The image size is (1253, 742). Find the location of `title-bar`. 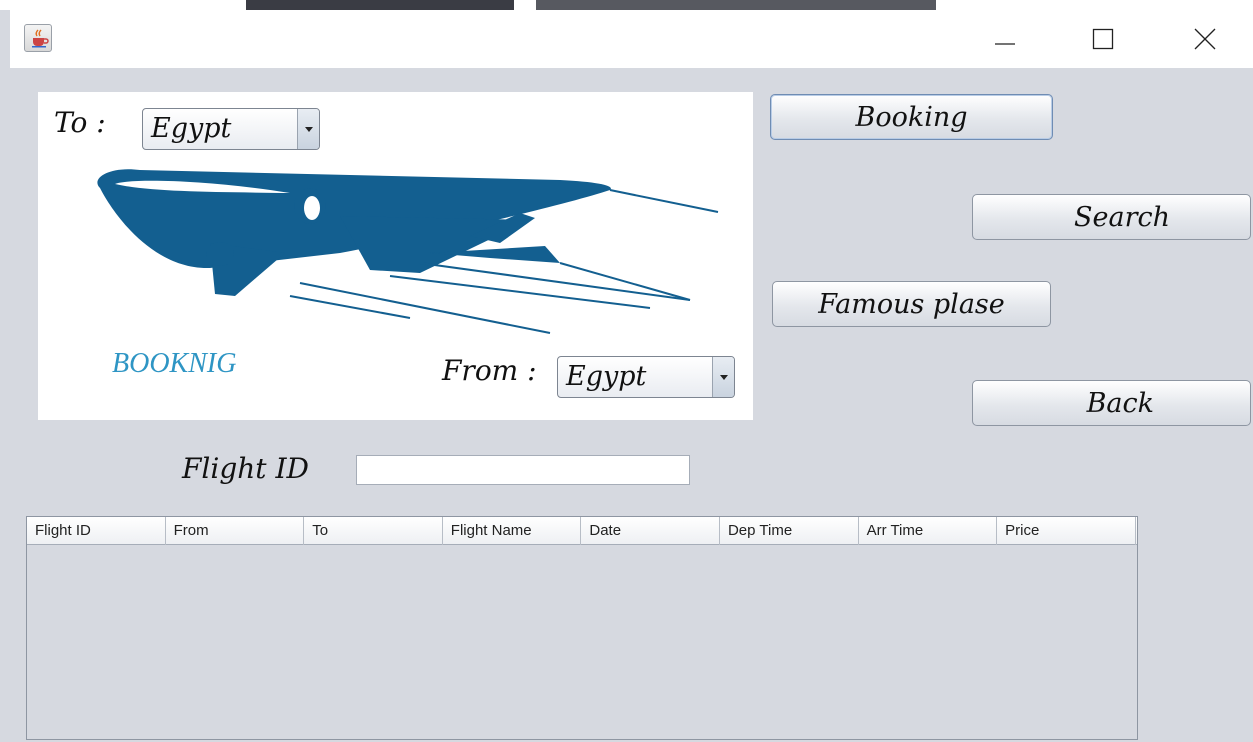

title-bar is located at coordinates (631, 39).